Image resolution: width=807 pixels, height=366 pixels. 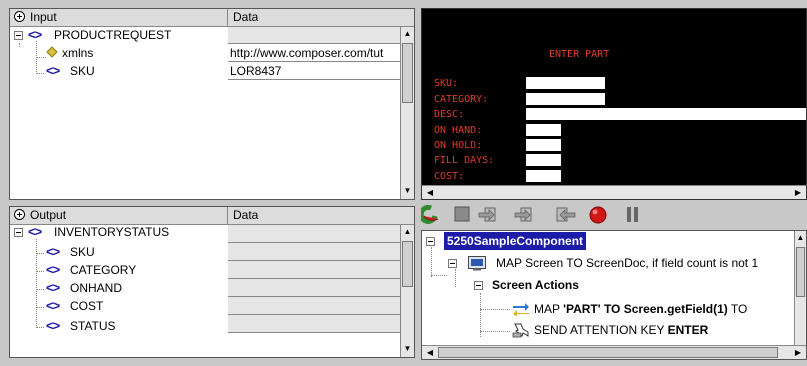 What do you see at coordinates (737, 309) in the screenshot?
I see `map-part-suffix: TO` at bounding box center [737, 309].